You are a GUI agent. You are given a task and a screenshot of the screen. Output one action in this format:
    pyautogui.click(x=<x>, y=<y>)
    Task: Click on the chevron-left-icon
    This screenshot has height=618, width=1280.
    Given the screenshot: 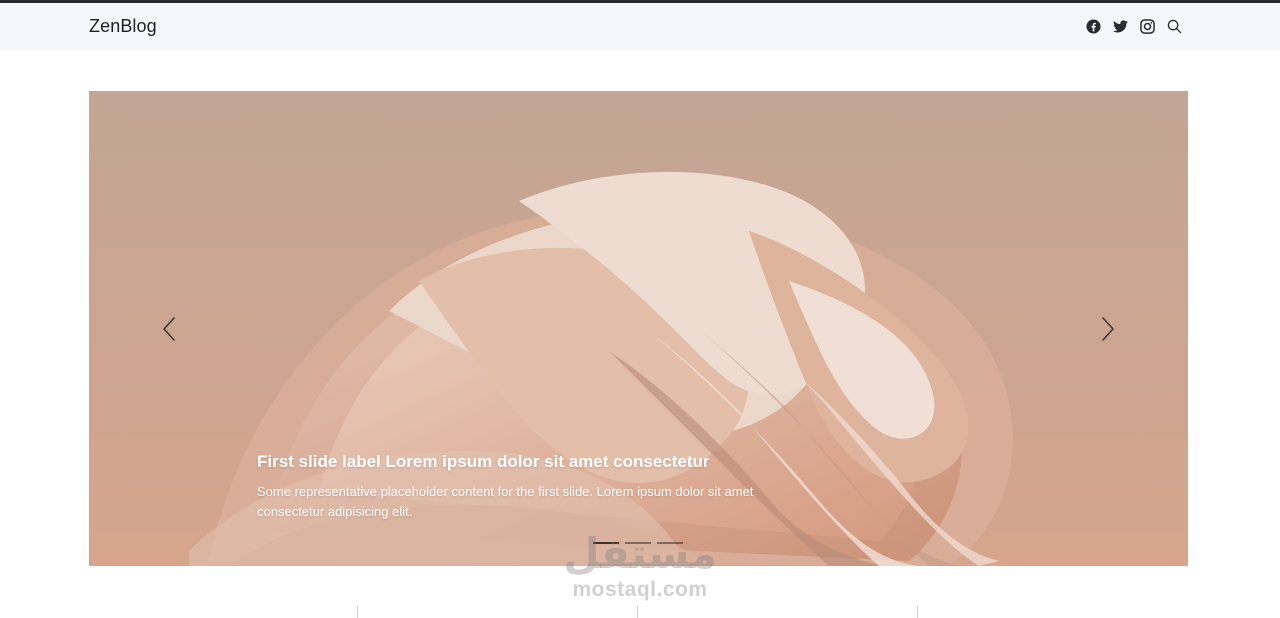 What is the action you would take?
    pyautogui.click(x=169, y=328)
    